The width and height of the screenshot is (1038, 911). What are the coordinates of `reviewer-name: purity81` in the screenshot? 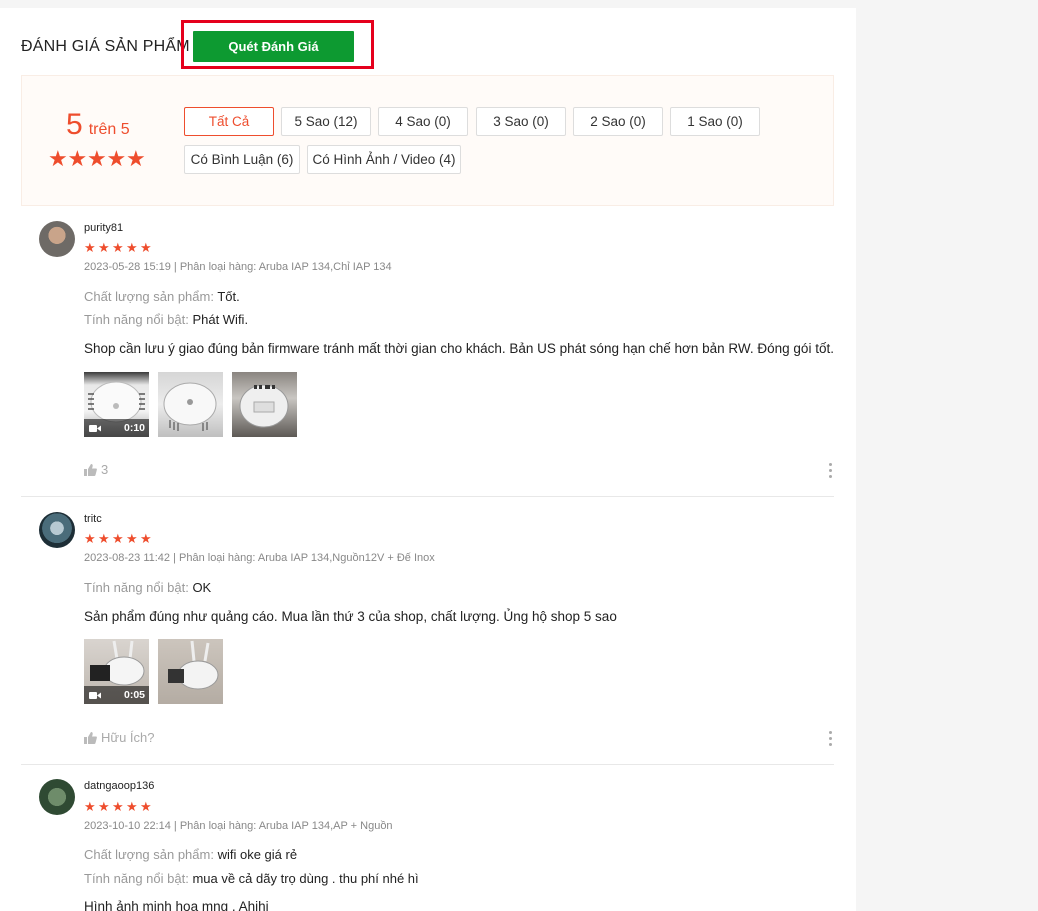 It's located at (103, 228).